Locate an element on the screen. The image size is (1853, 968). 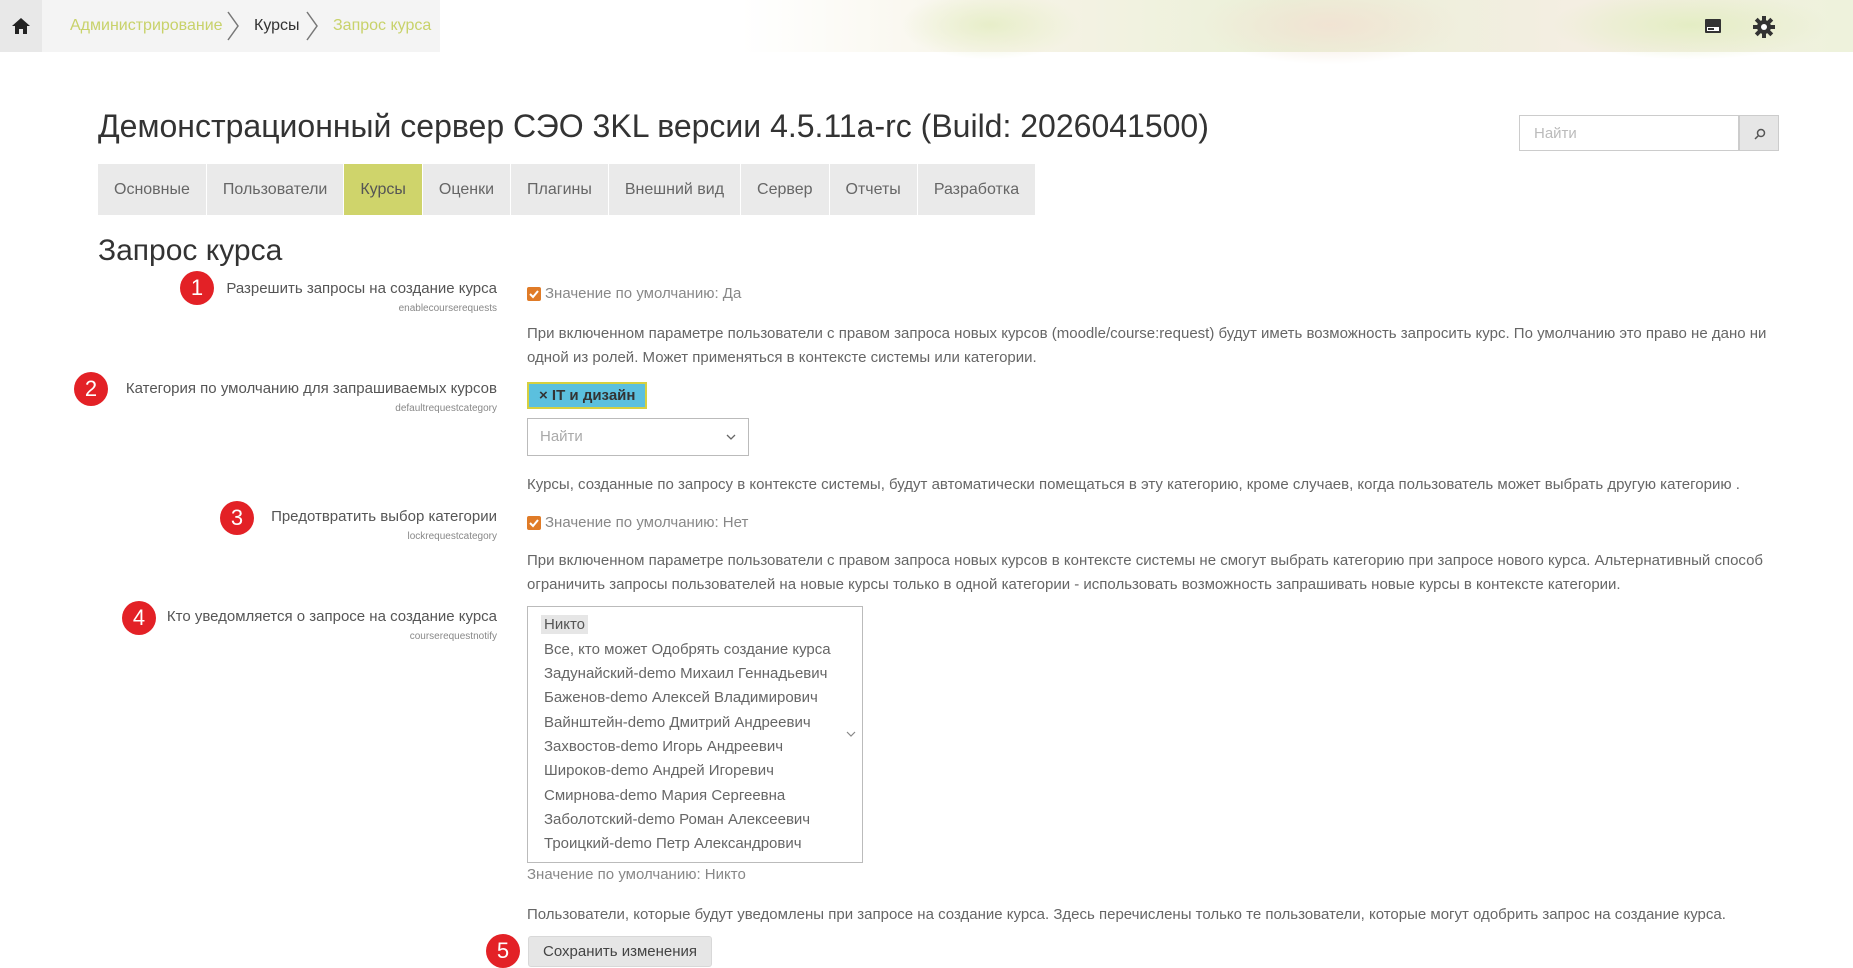
setting-label-enablecourserequests: Разрешить запросы на создание курса is located at coordinates (361, 288).